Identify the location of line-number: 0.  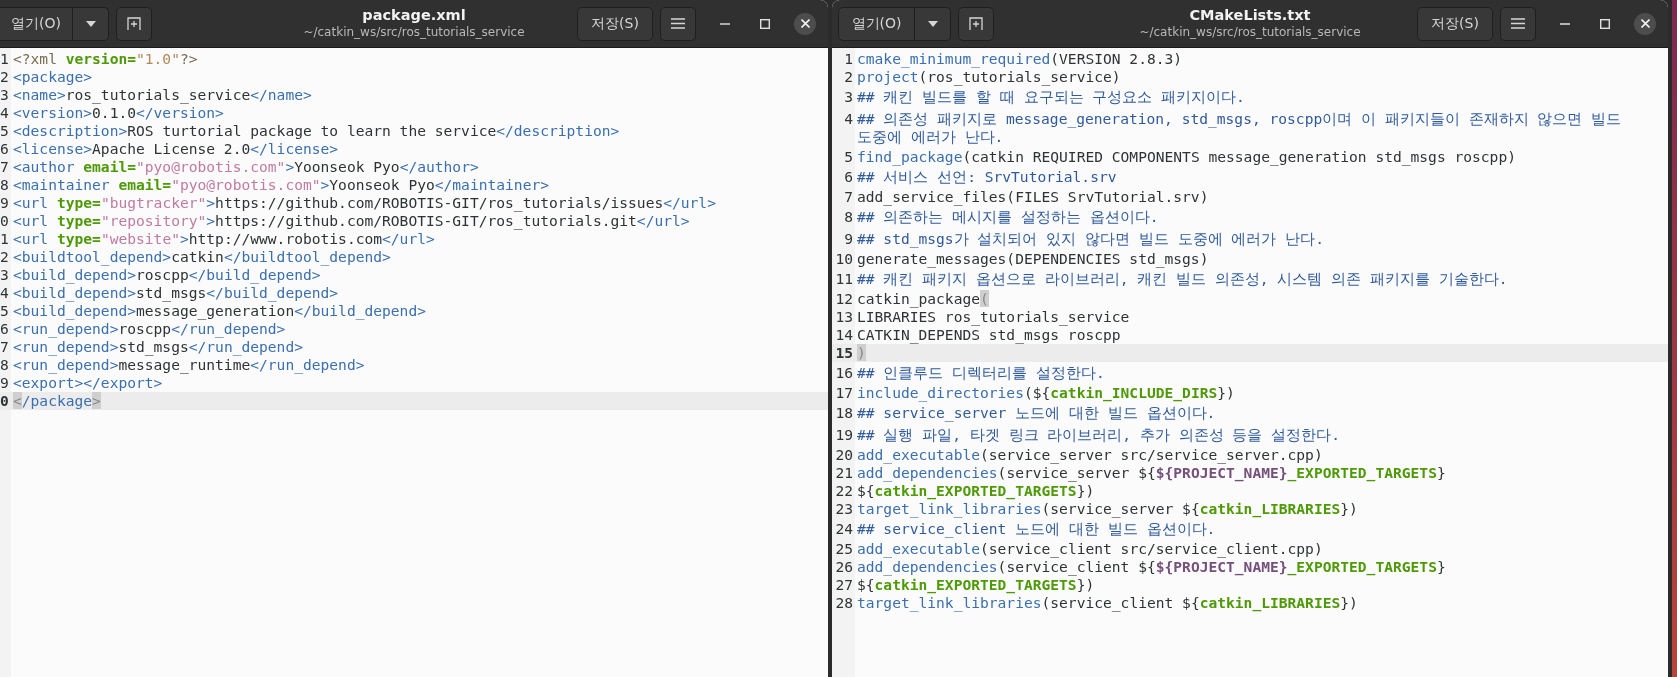
(5, 401).